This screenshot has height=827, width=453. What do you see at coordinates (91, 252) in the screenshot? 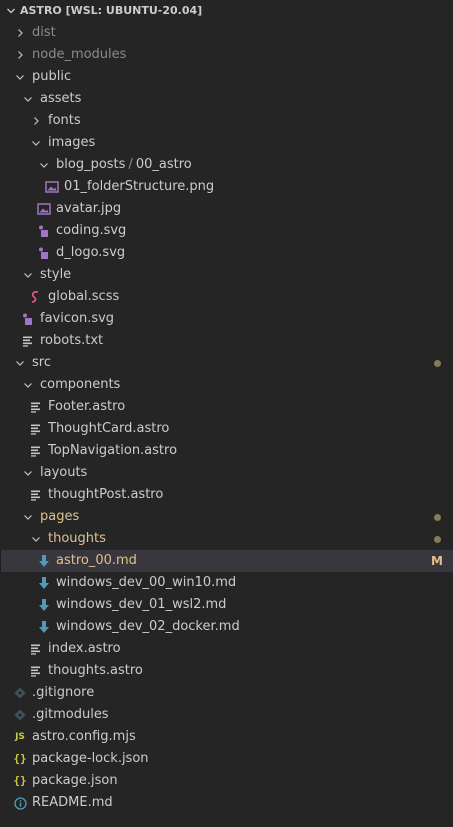
I see `tree-item-label: d_logo.svg` at bounding box center [91, 252].